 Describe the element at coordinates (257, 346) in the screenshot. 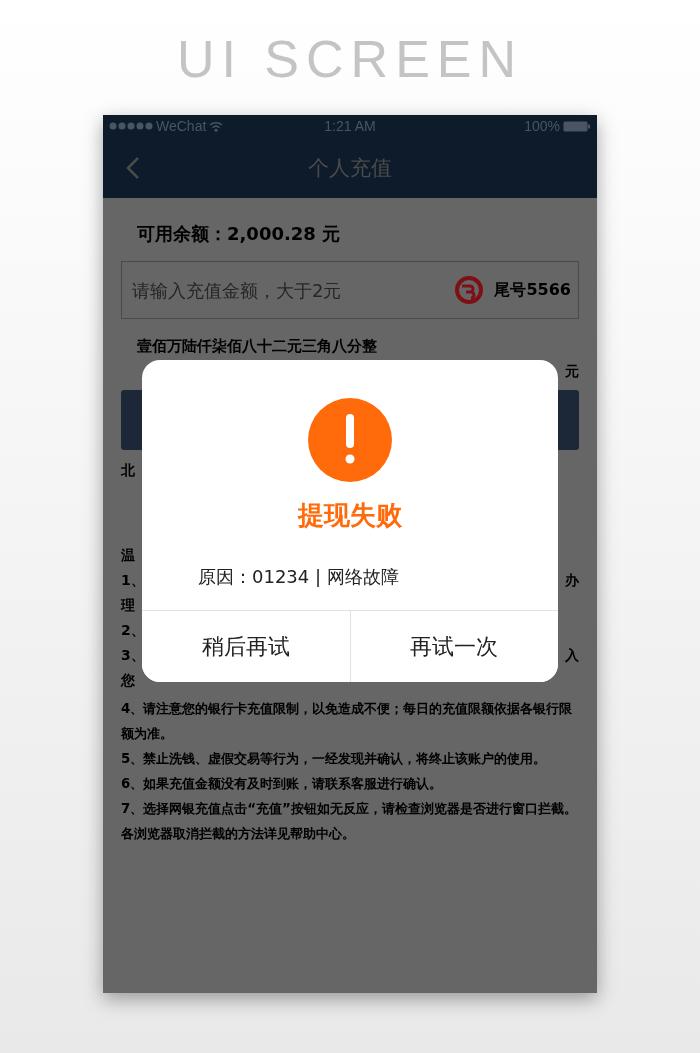

I see `amount-in-words: 壹佰万陆仟柒佰八十二元三角八分整` at that location.